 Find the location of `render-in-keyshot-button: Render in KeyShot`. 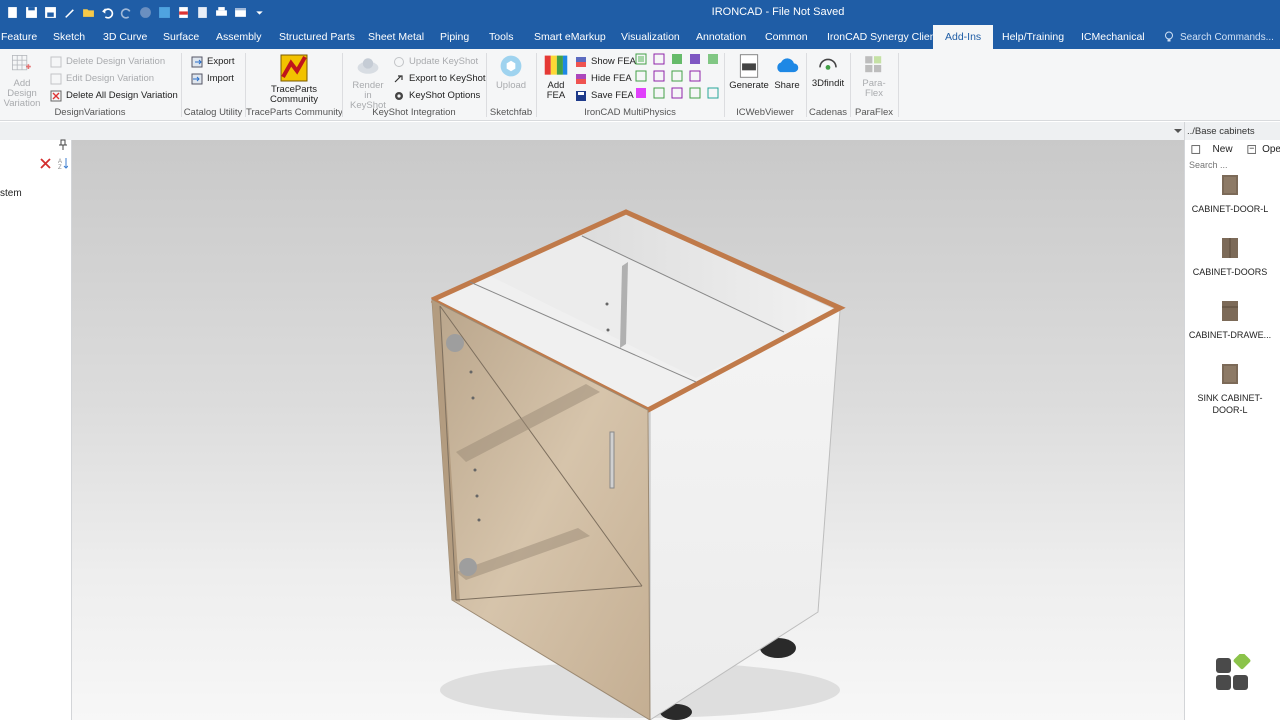

render-in-keyshot-button: Render in KeyShot is located at coordinates (368, 82).